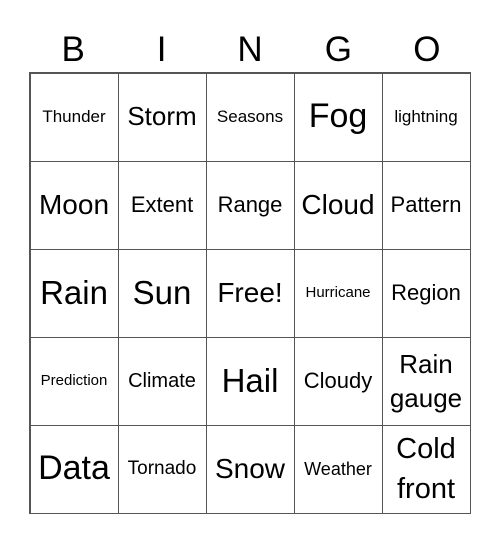 This screenshot has height=544, width=500. I want to click on header-letter-i: I, so click(161, 49).